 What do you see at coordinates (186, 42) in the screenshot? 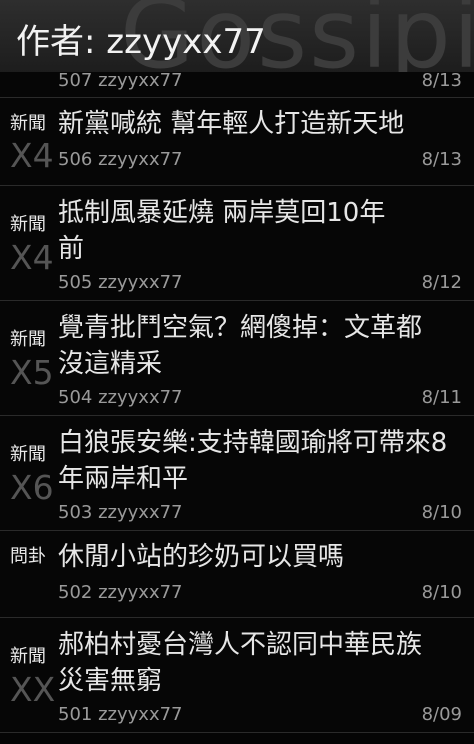
I see `author-name: zzyyxx77` at bounding box center [186, 42].